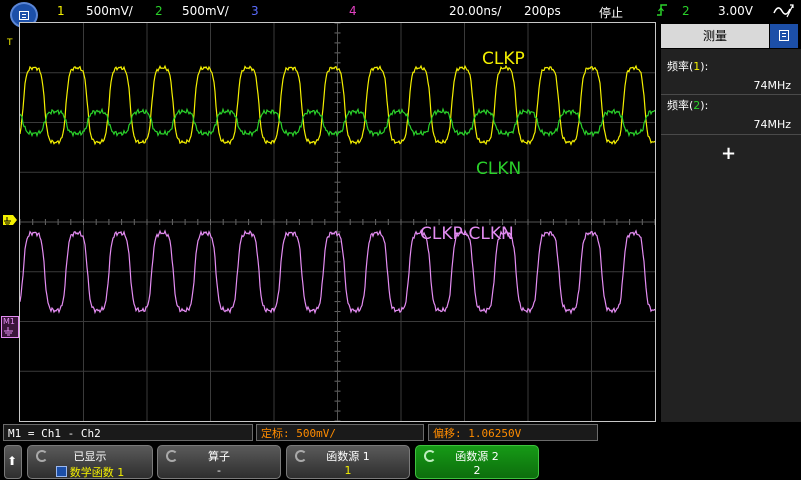 The width and height of the screenshot is (801, 480). I want to click on math-status-bar: M1 = Ch1 - Ch2 定标: 500mV/ 偏移: 1.06250V, so click(400, 433).